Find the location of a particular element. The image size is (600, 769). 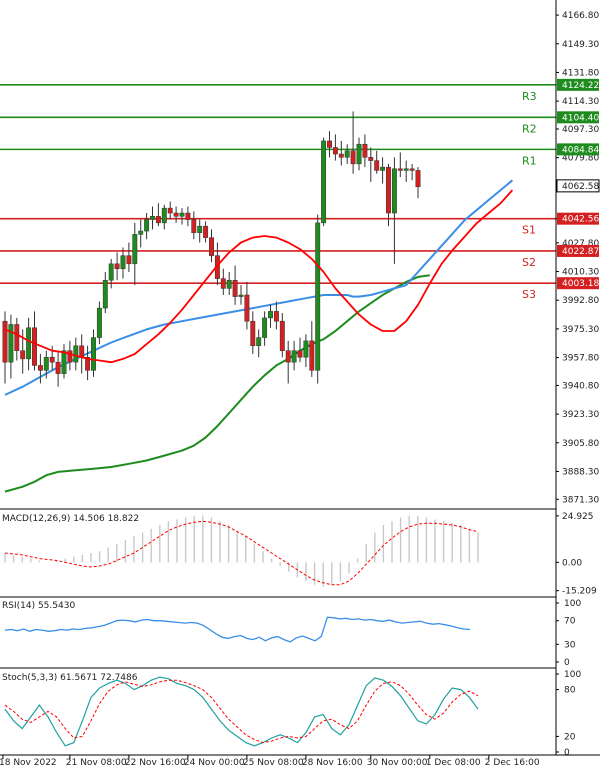

candle is located at coordinates (324, 182).